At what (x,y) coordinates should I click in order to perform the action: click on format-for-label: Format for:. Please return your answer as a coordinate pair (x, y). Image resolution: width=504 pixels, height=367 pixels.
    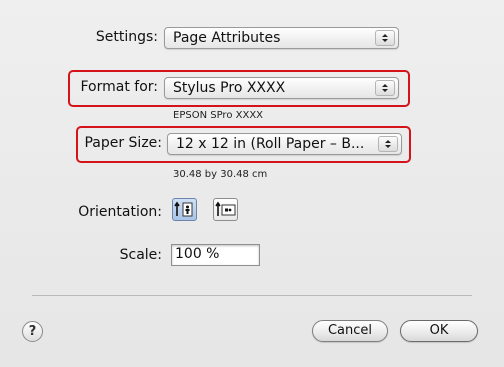
    Looking at the image, I should click on (119, 87).